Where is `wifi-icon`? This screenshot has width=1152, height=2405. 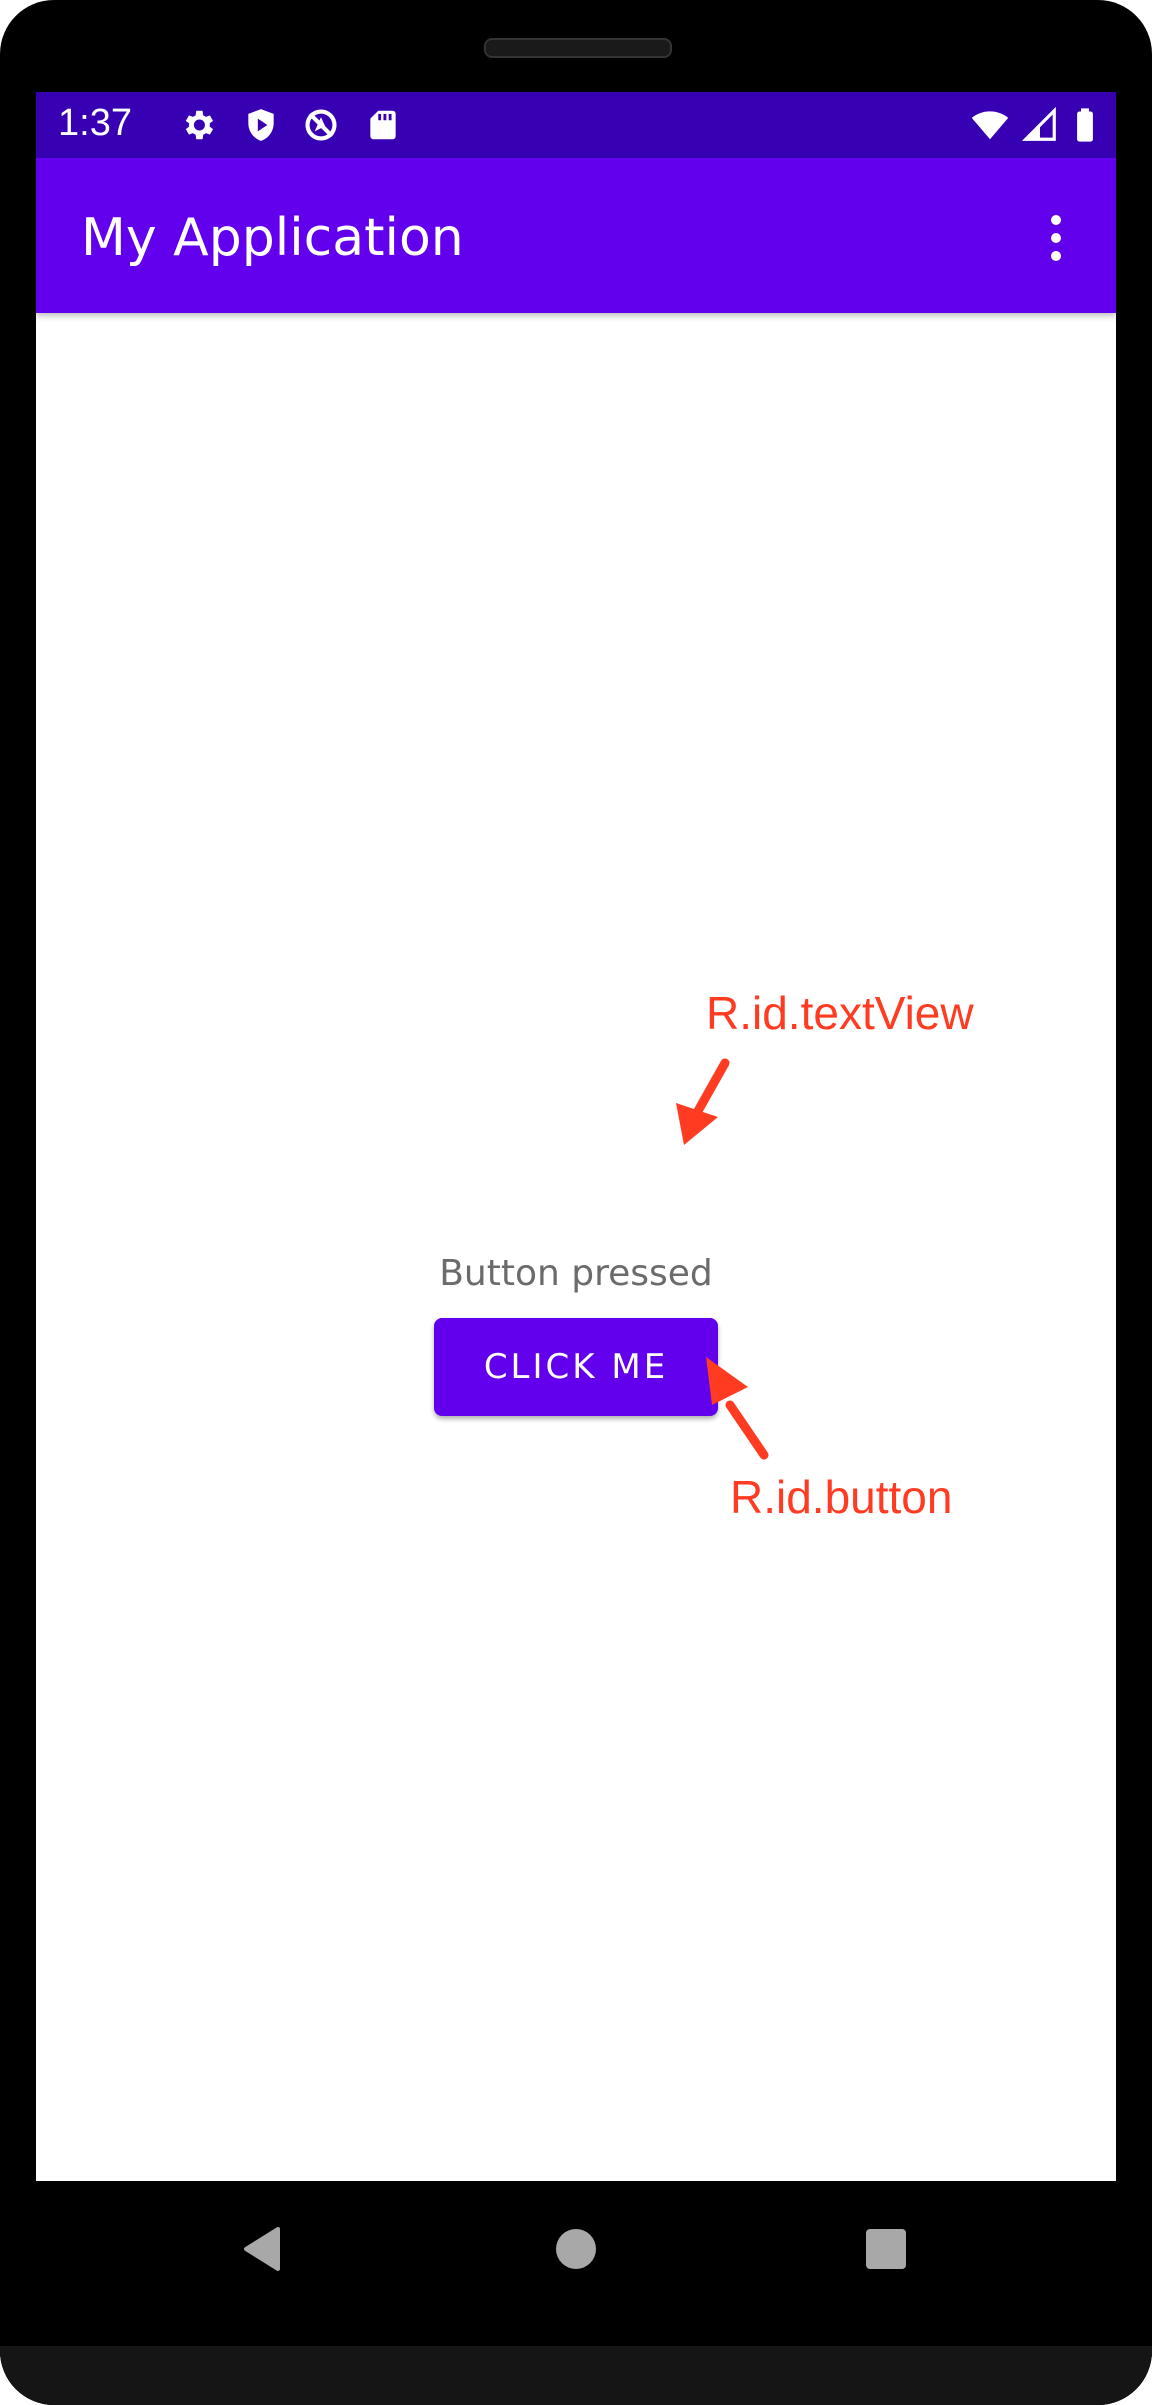 wifi-icon is located at coordinates (990, 125).